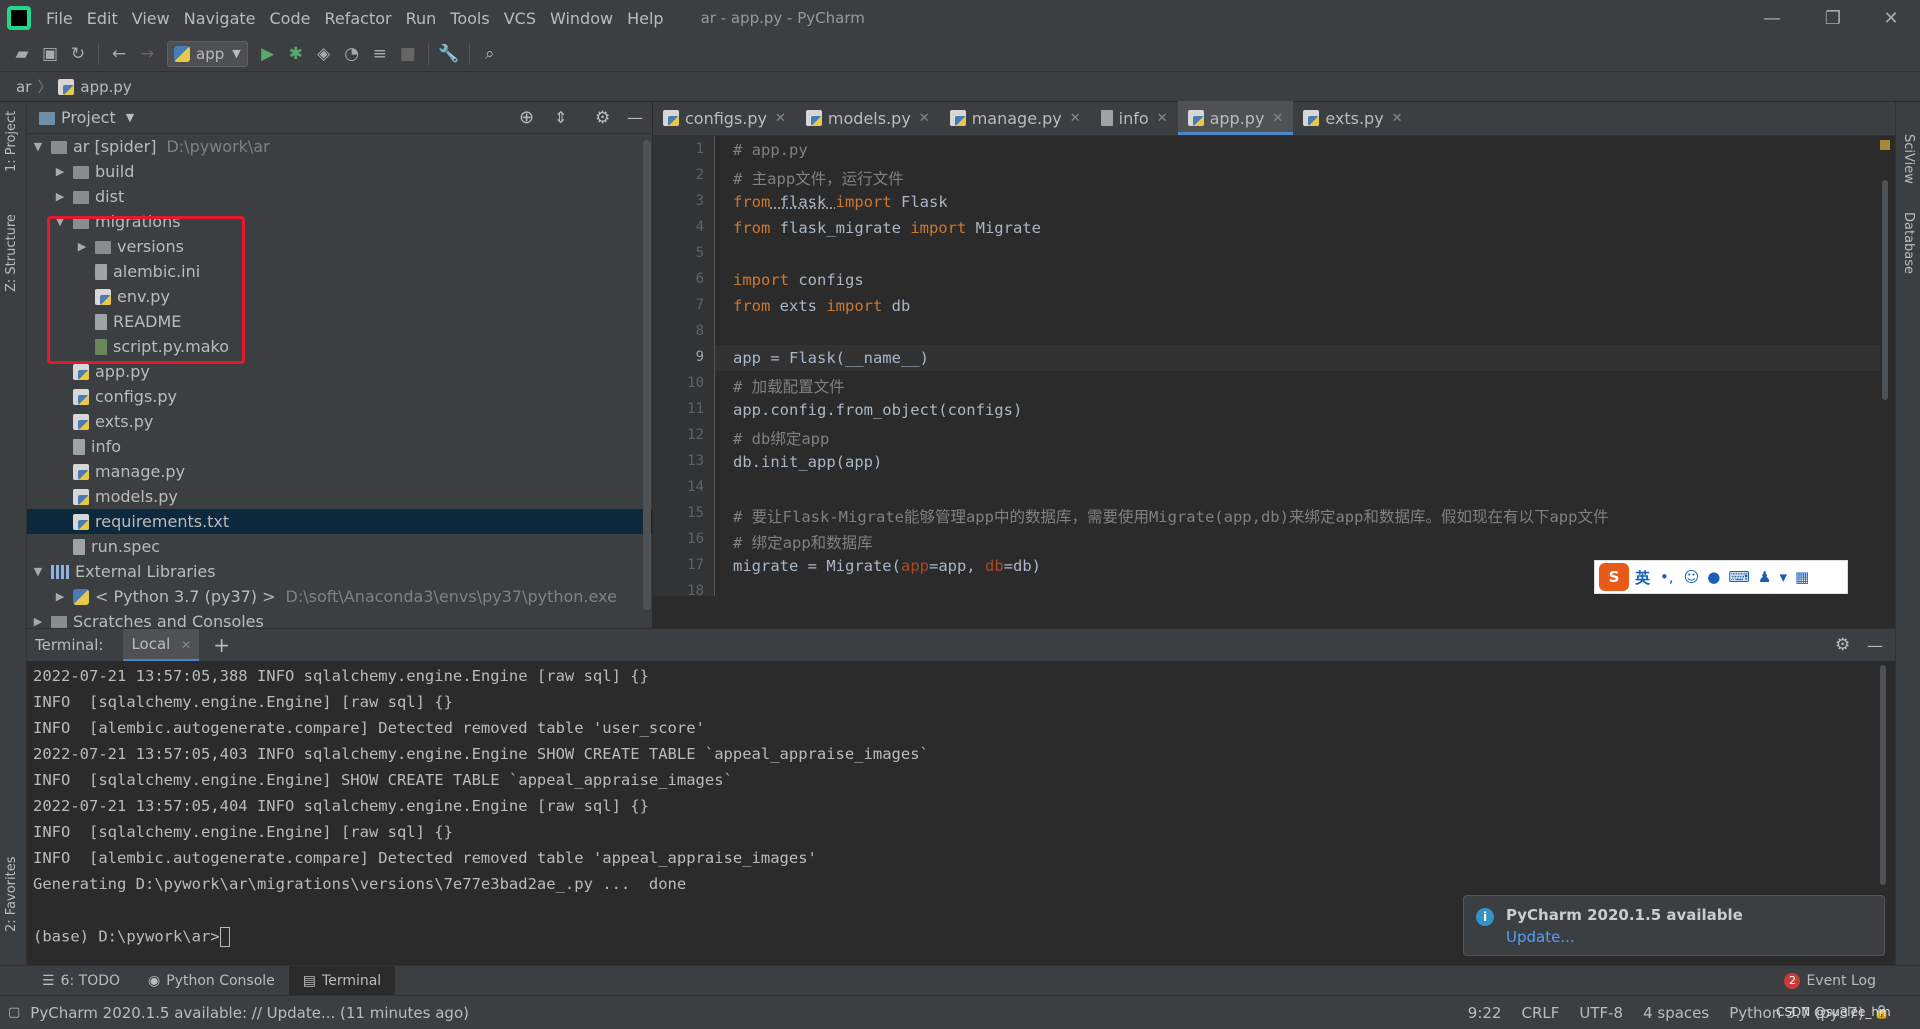  I want to click on project-panel-title: Project, so click(88, 117).